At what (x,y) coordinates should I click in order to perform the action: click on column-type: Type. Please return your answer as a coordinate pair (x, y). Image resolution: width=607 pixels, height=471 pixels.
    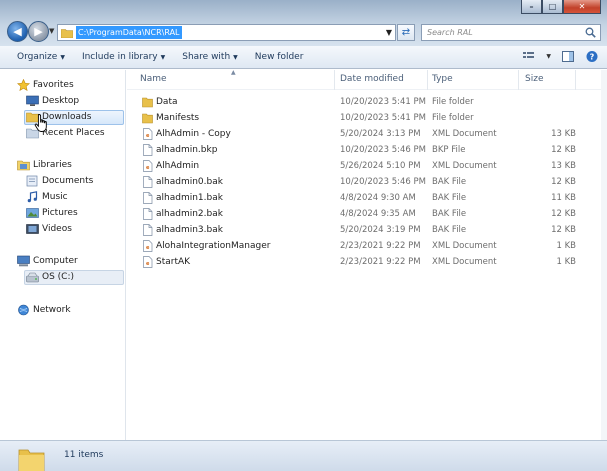
    Looking at the image, I should click on (442, 79).